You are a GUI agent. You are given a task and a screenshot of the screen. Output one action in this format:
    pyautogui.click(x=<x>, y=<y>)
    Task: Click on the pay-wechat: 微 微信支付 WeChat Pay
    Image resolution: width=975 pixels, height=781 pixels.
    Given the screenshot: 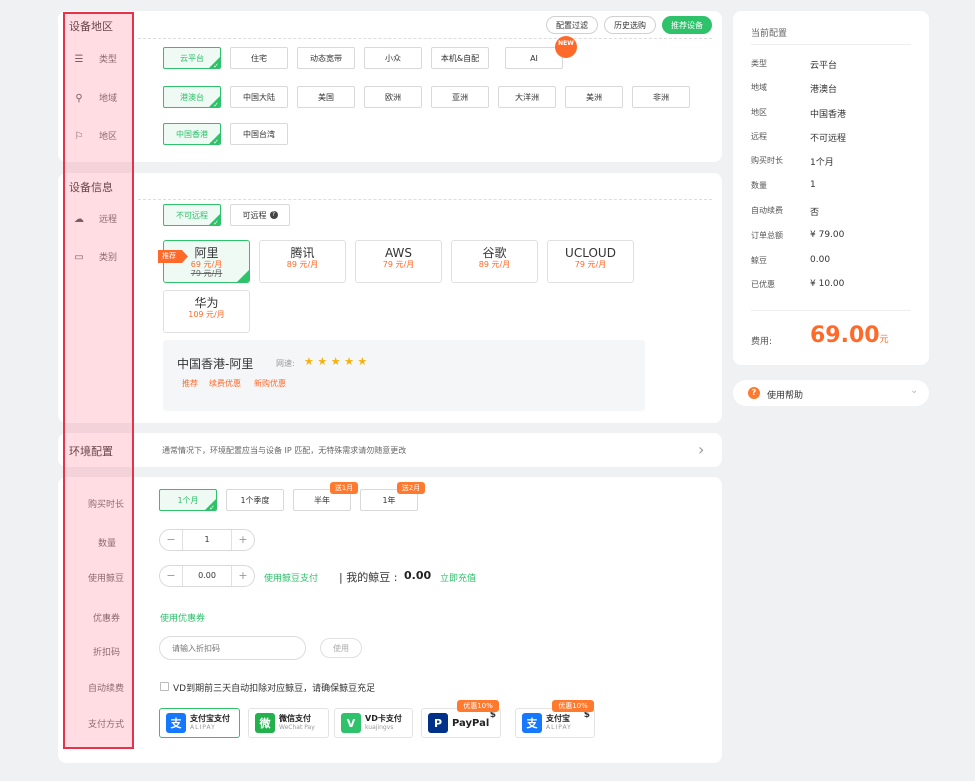 What is the action you would take?
    pyautogui.click(x=288, y=723)
    